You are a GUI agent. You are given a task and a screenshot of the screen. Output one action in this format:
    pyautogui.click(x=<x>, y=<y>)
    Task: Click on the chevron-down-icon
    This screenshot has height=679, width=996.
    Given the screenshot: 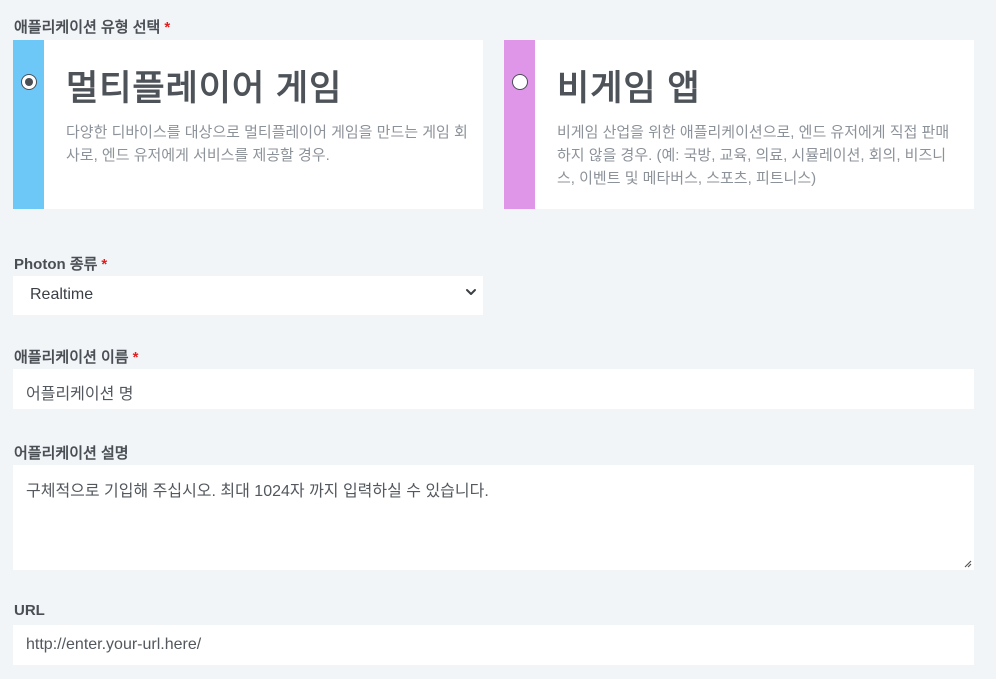 What is the action you would take?
    pyautogui.click(x=471, y=292)
    